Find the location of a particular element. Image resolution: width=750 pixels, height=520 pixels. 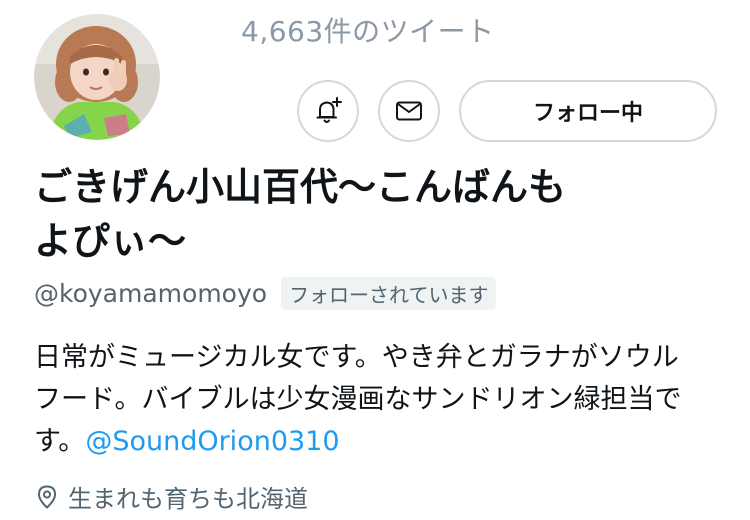

location-row: 生まれも育ちも北海道 is located at coordinates (171, 496).